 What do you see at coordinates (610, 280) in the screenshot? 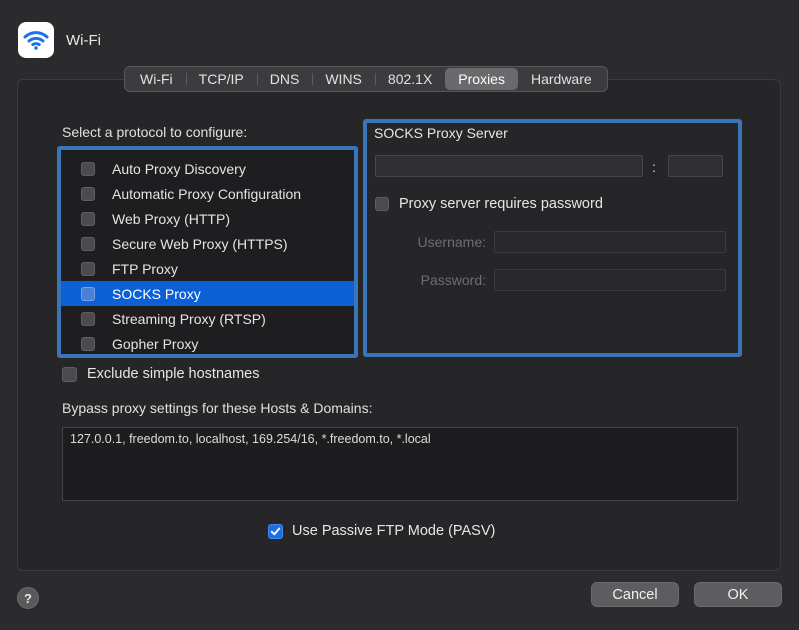
I see `password-input` at bounding box center [610, 280].